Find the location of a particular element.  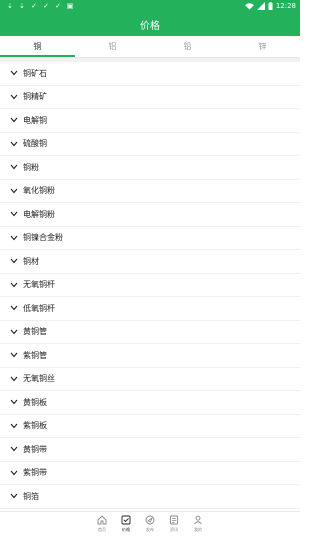

list-item: 低氧铜杆 is located at coordinates (150, 309).